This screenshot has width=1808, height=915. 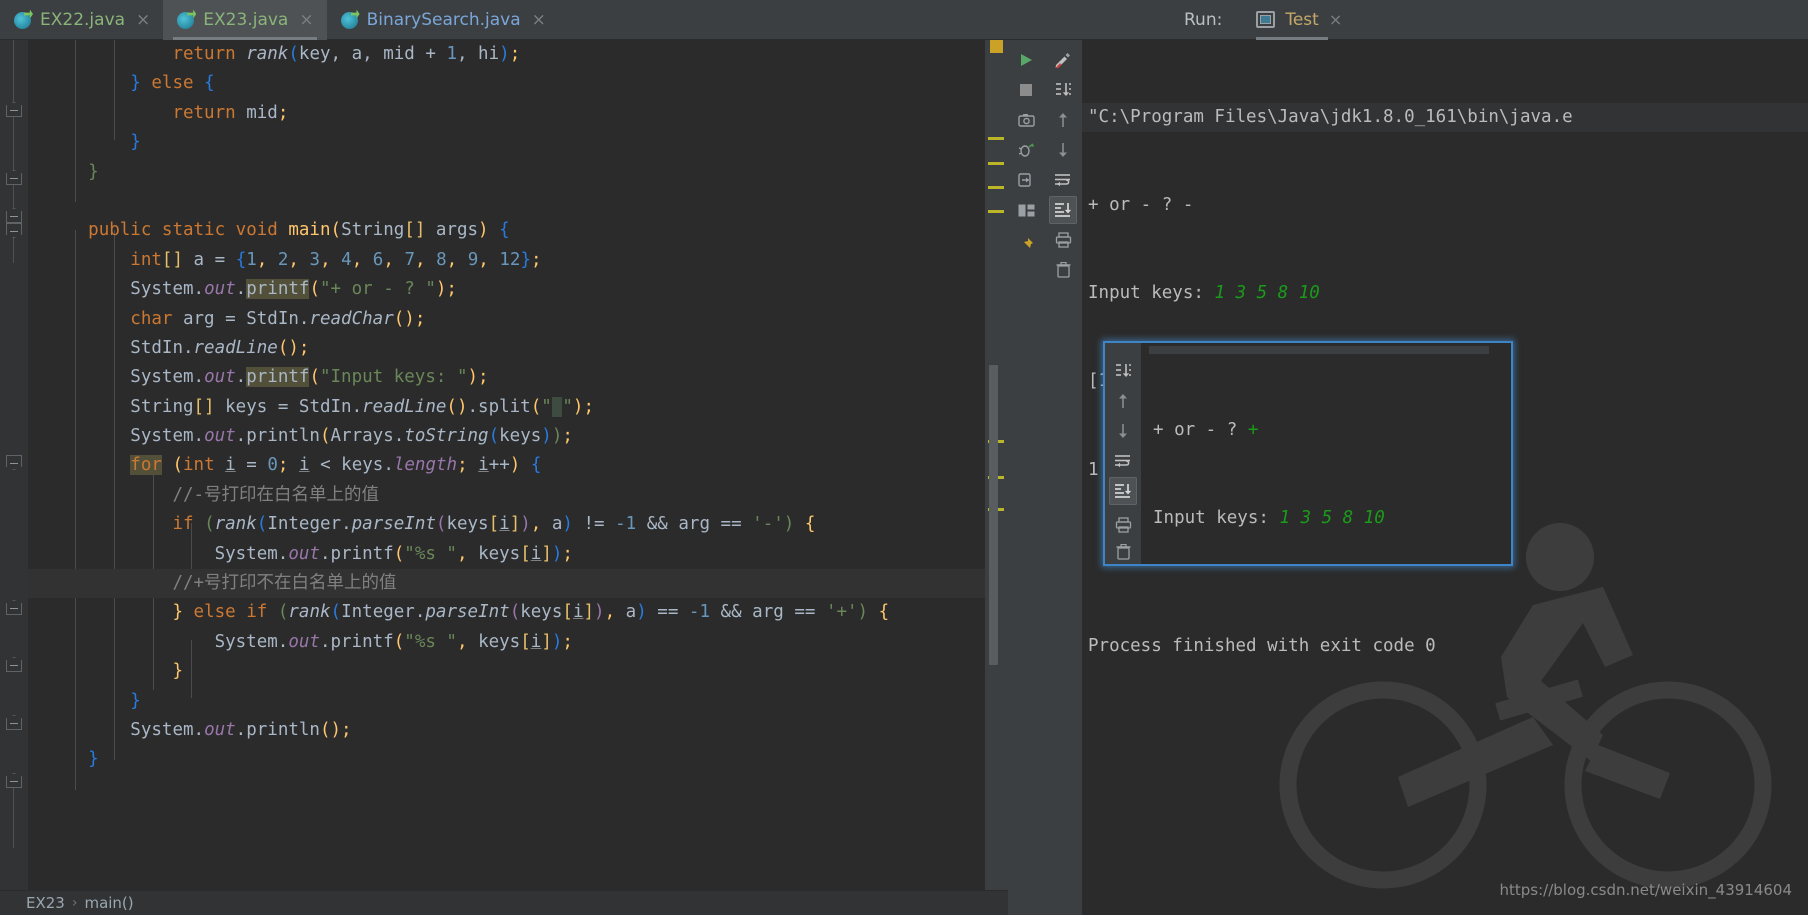 What do you see at coordinates (346, 54) in the screenshot?
I see `code-line: return rank(key, a, mid + 1, hi);` at bounding box center [346, 54].